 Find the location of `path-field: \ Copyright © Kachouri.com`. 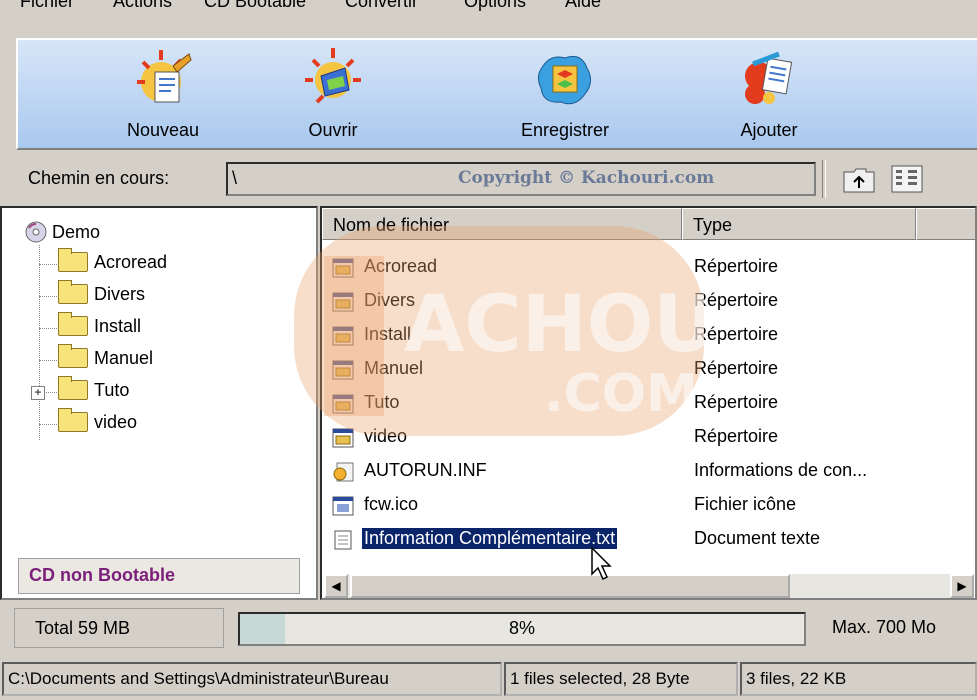

path-field: \ Copyright © Kachouri.com is located at coordinates (521, 179).